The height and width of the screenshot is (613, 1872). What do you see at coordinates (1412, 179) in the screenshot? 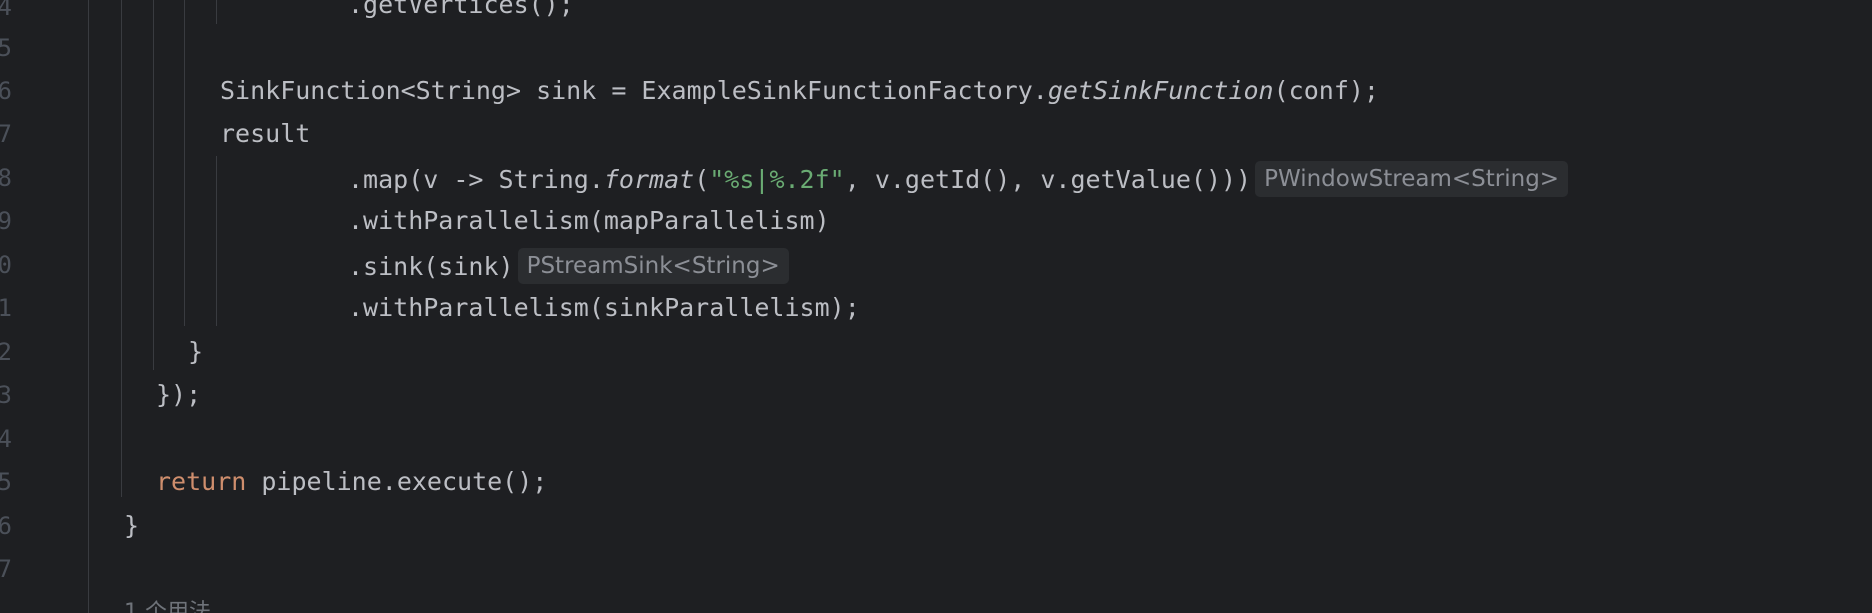
I see `type-inlay-hint: PWindowStream<String>` at bounding box center [1412, 179].